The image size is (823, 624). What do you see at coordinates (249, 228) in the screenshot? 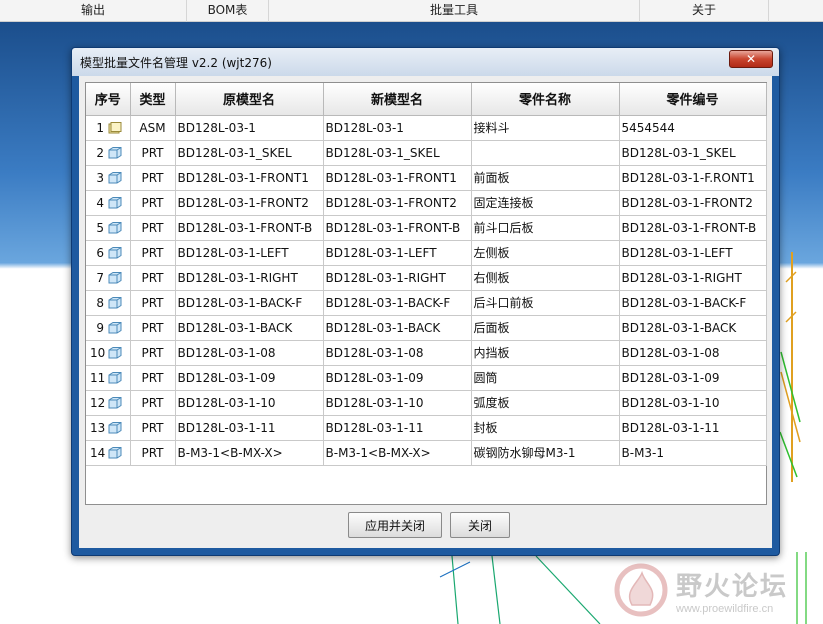
I see `cell-original-name: BD128L-03-1-FRONT-B` at bounding box center [249, 228].